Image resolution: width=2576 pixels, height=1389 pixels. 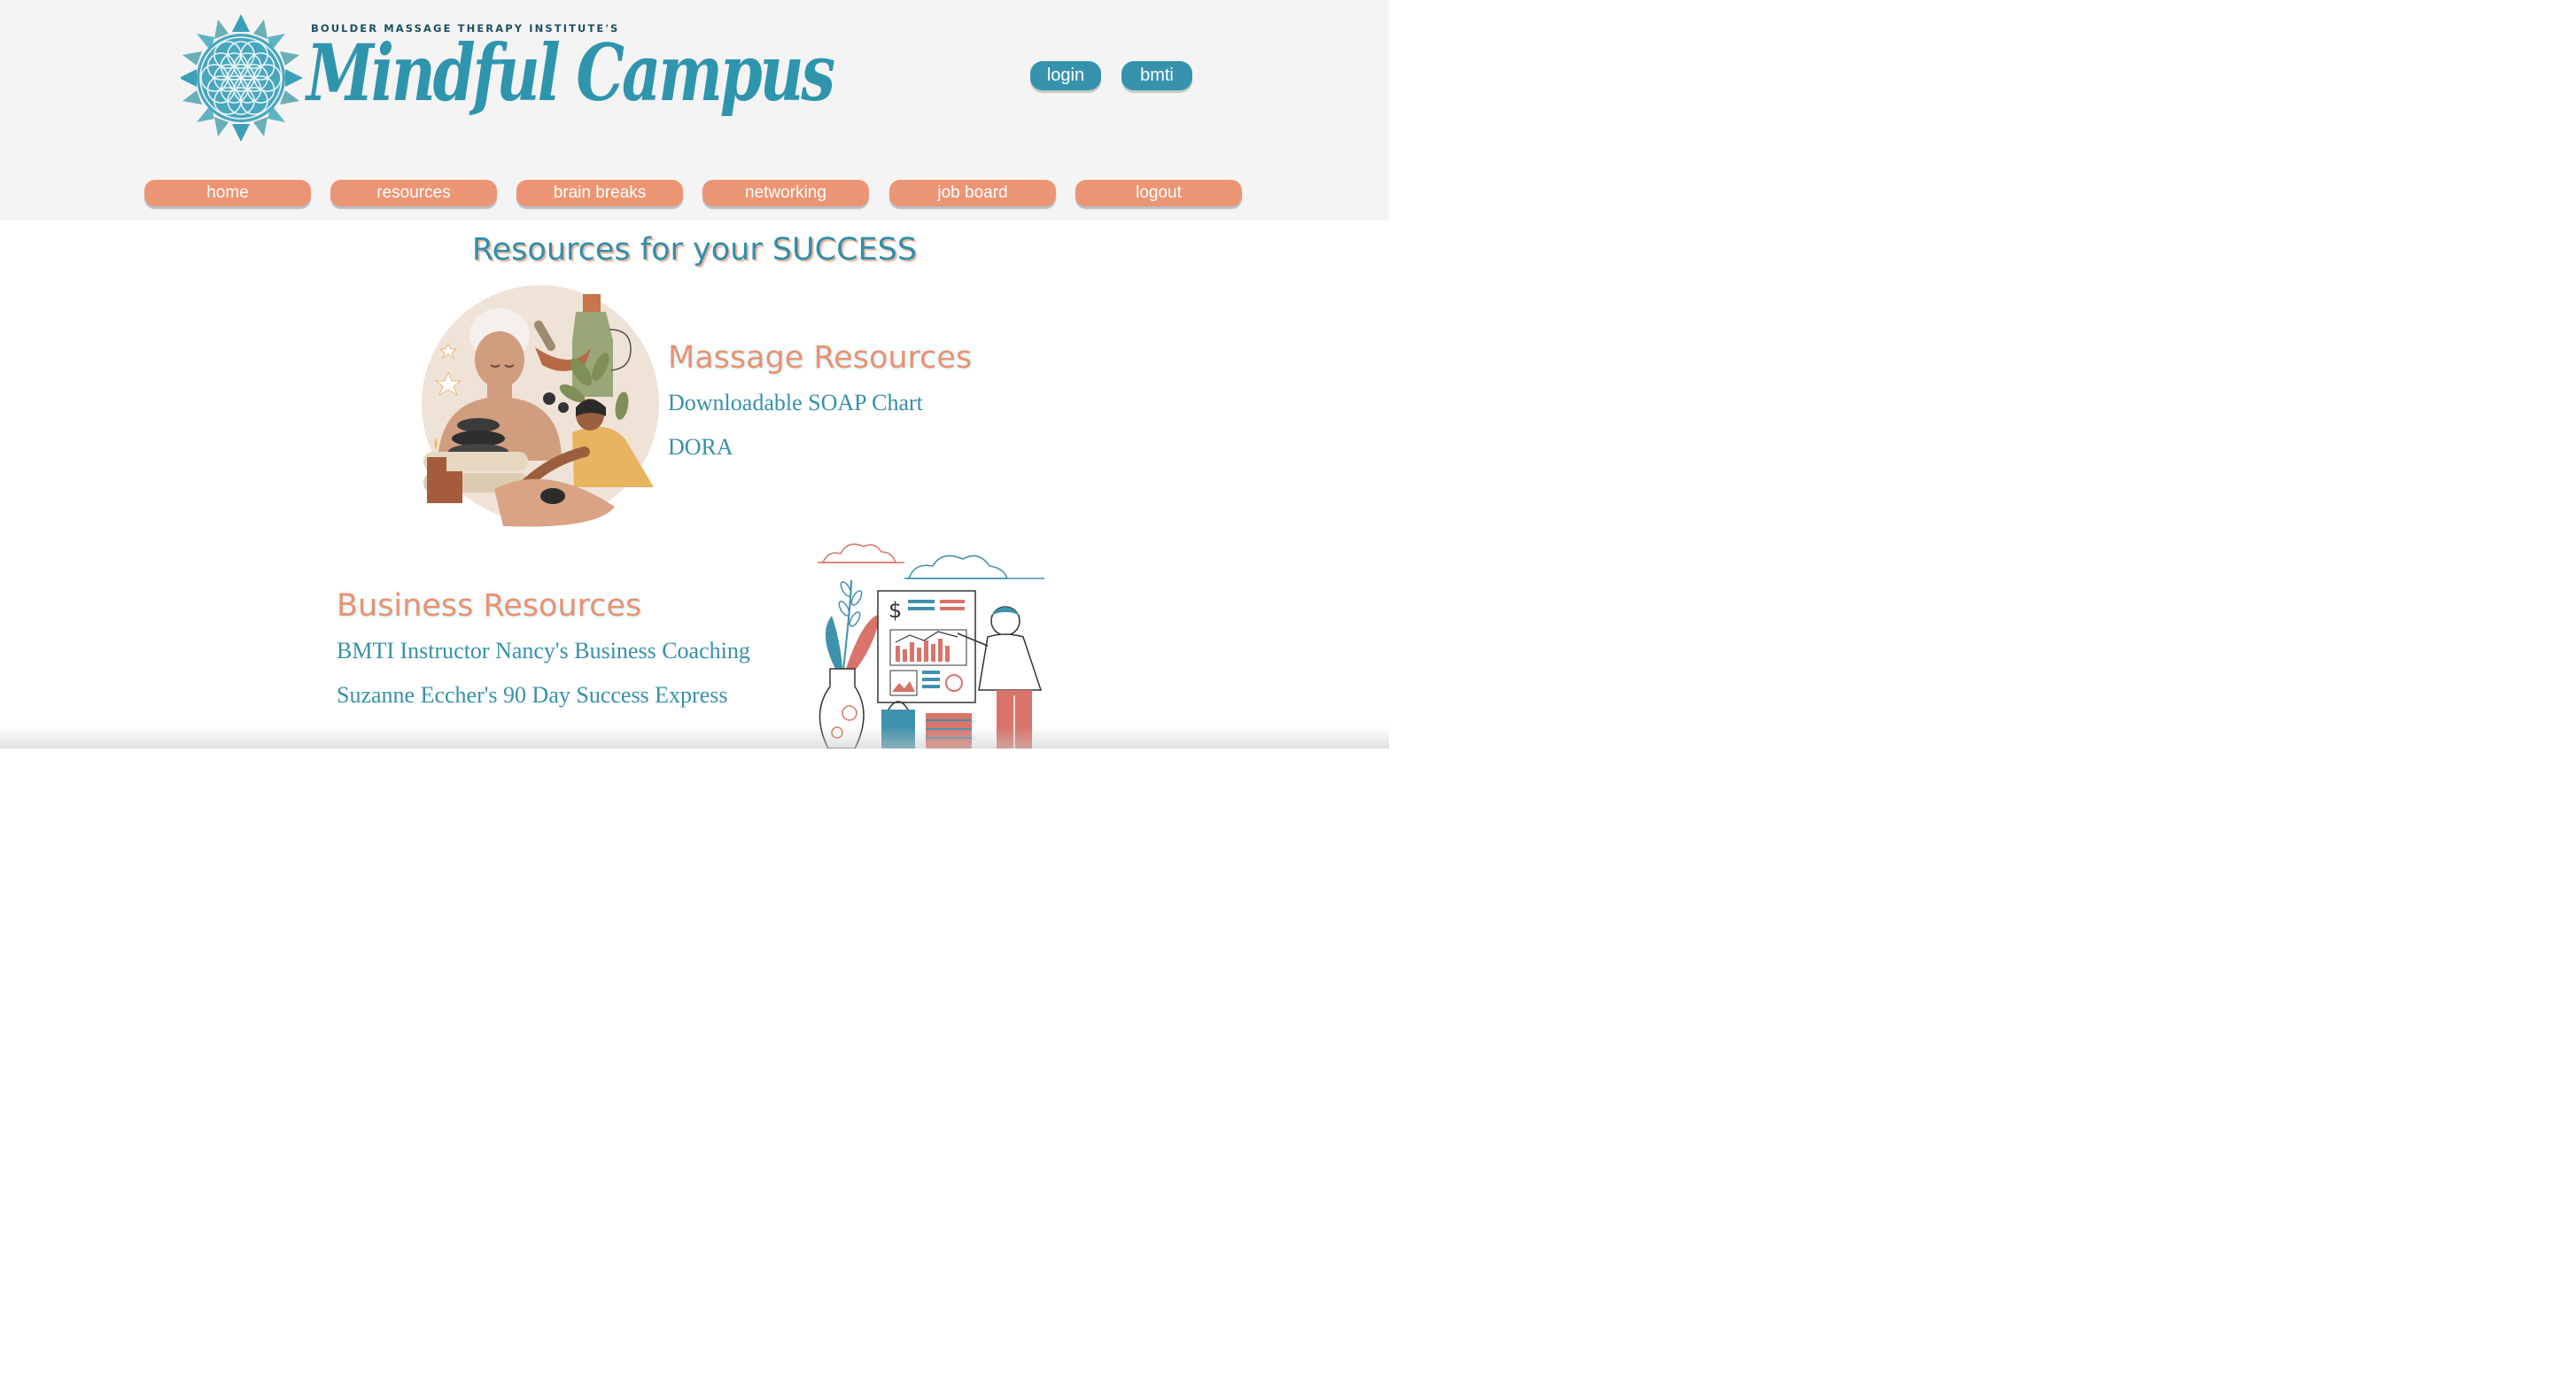 I want to click on success-express-link: Suzanne Eccher's 90 Day Success Express, so click(x=532, y=695).